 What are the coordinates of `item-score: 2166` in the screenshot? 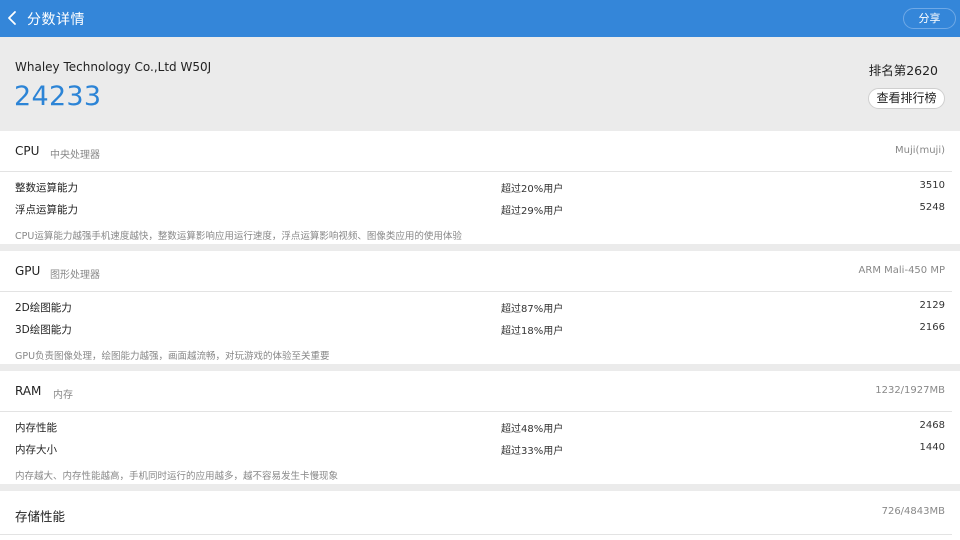 It's located at (932, 327).